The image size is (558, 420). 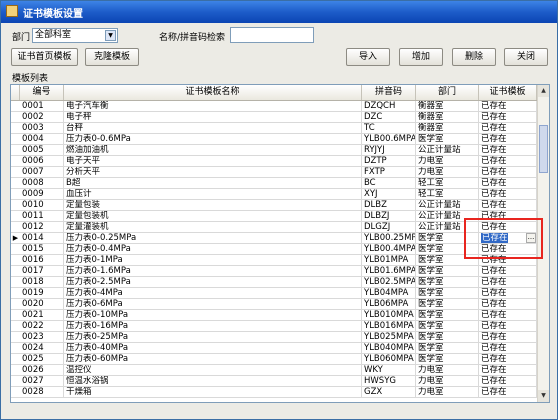 I want to click on cell-pinyin: YLB01.6MPA, so click(x=389, y=271).